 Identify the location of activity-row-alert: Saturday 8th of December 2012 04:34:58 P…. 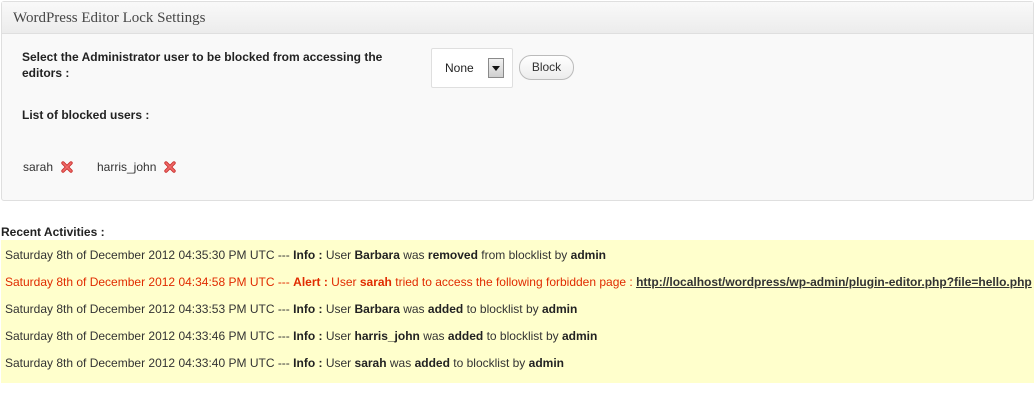
(517, 282).